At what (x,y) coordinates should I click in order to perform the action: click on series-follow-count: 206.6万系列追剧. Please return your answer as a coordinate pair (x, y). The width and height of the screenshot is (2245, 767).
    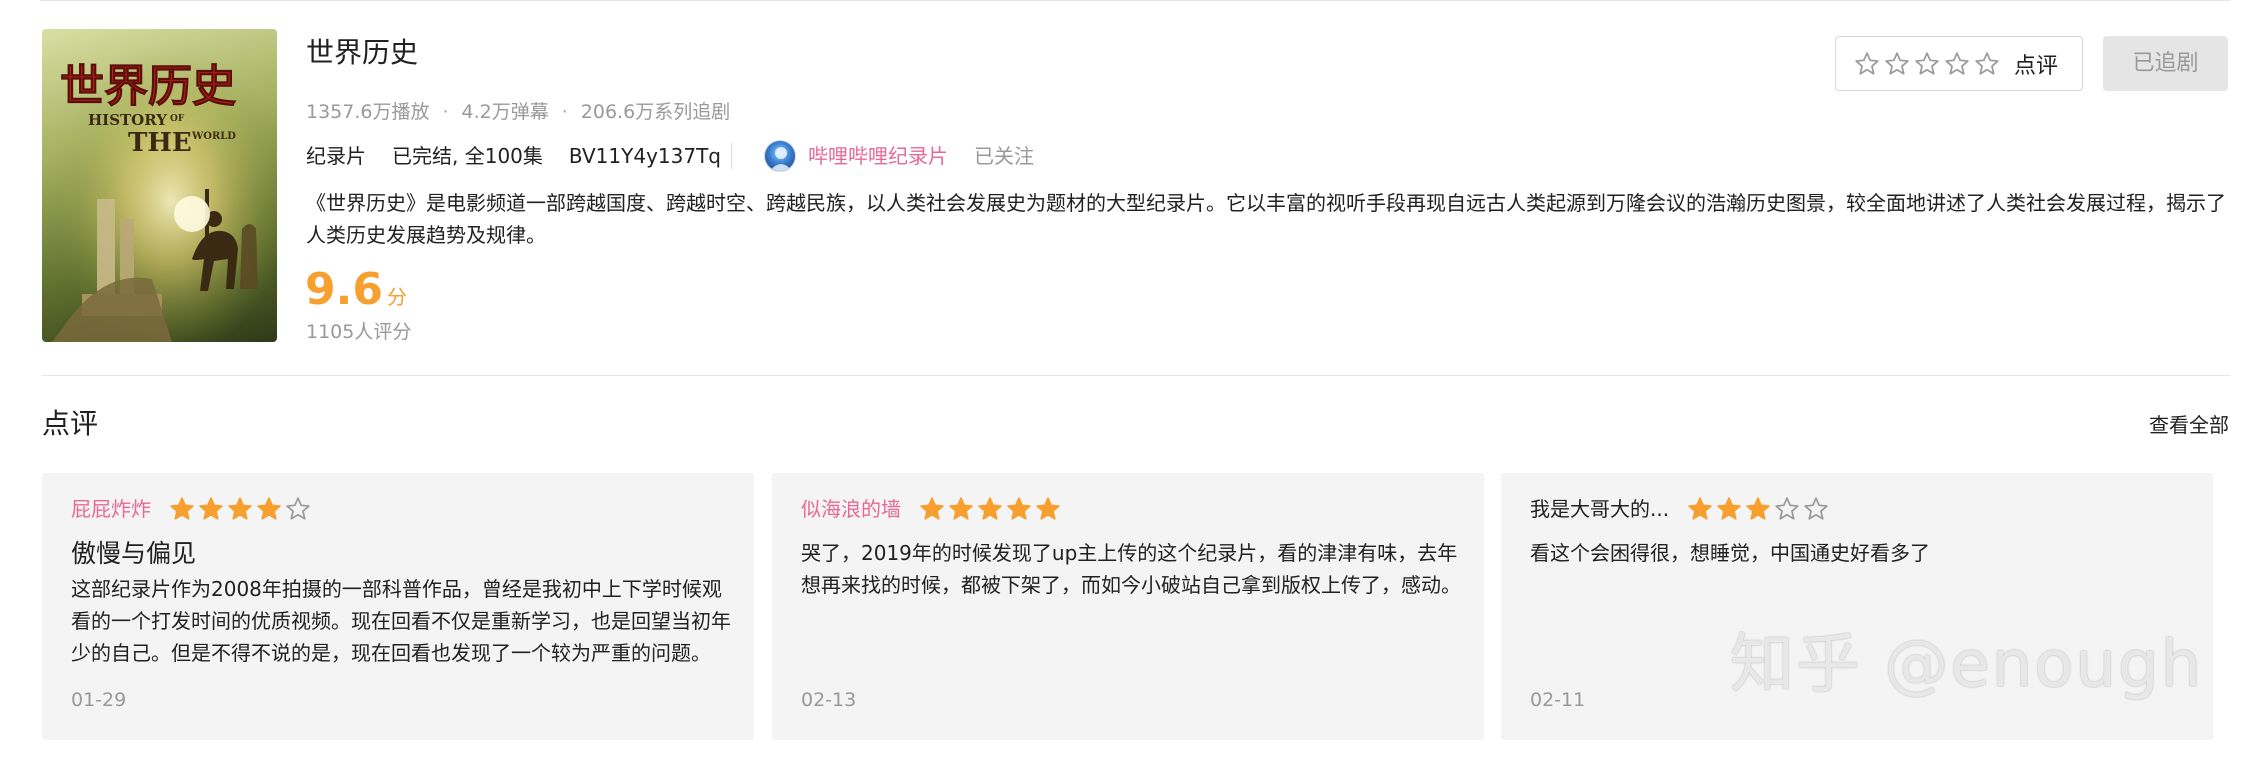
    Looking at the image, I should click on (655, 112).